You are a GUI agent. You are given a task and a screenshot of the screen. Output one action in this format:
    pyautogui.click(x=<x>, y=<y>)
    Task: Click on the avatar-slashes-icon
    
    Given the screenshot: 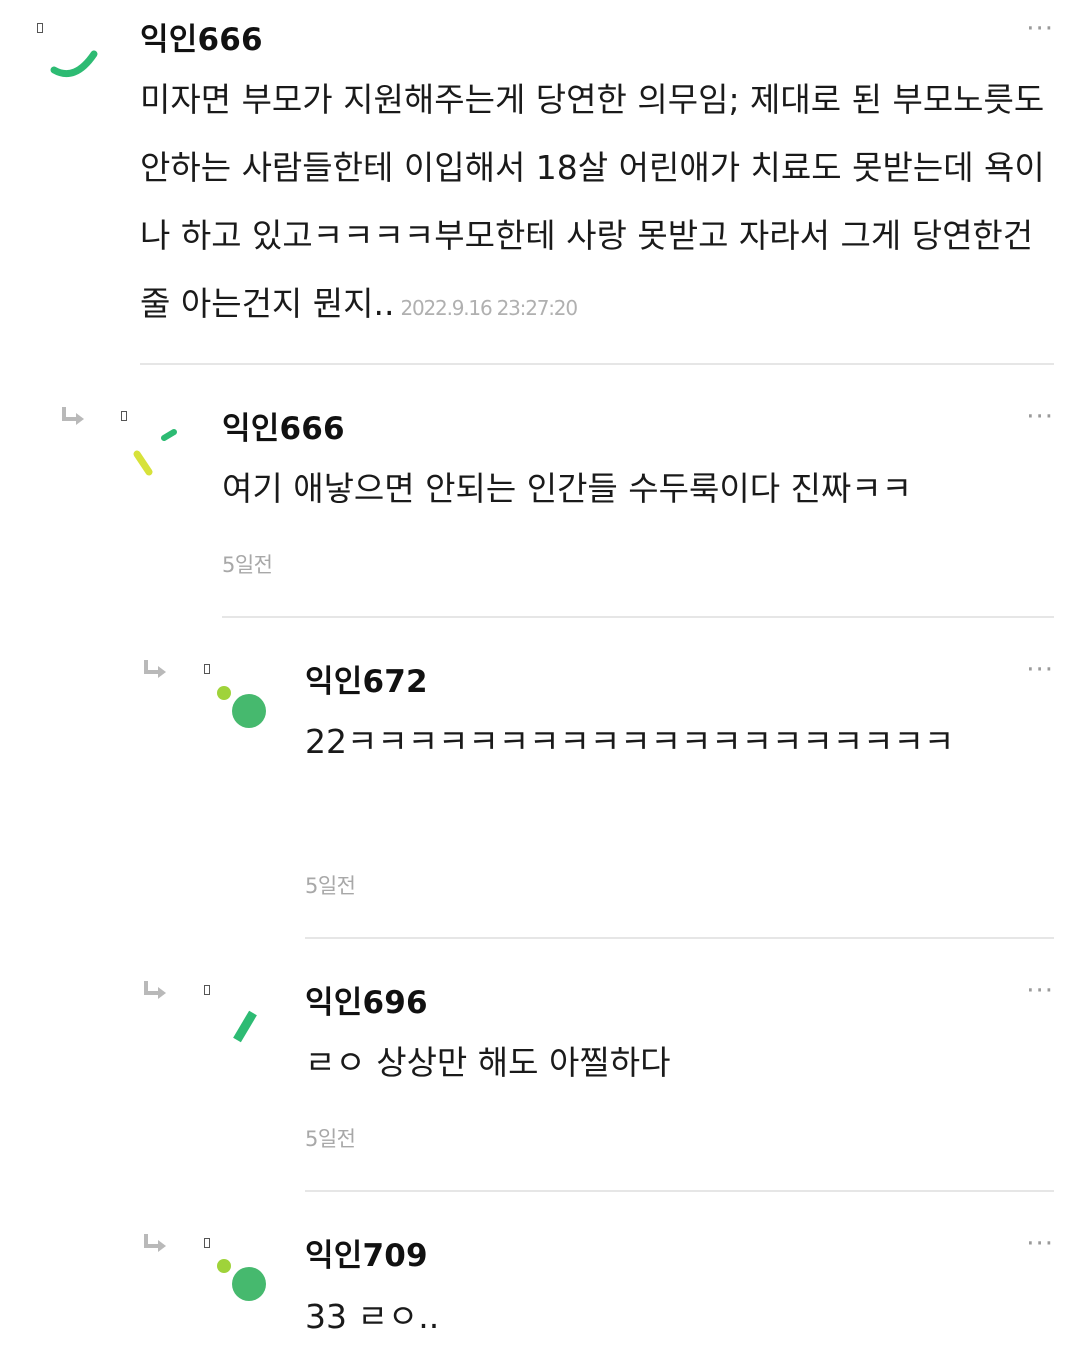 What is the action you would take?
    pyautogui.click(x=155, y=452)
    